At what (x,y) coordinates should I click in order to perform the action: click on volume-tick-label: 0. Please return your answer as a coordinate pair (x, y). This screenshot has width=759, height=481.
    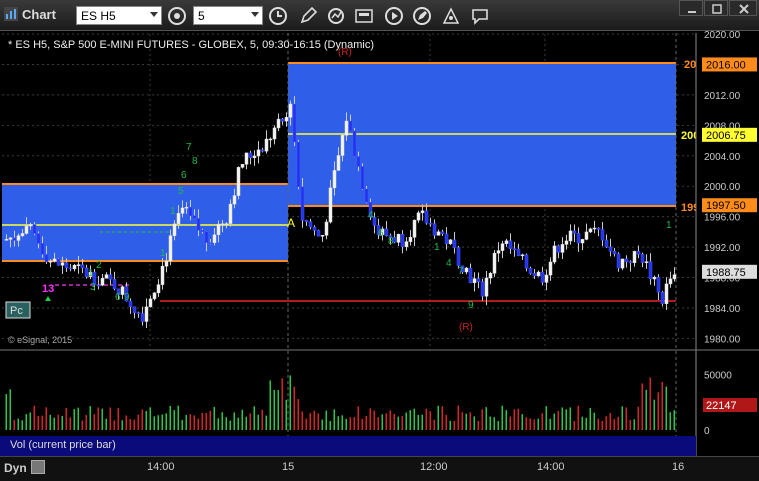
    Looking at the image, I should click on (707, 431).